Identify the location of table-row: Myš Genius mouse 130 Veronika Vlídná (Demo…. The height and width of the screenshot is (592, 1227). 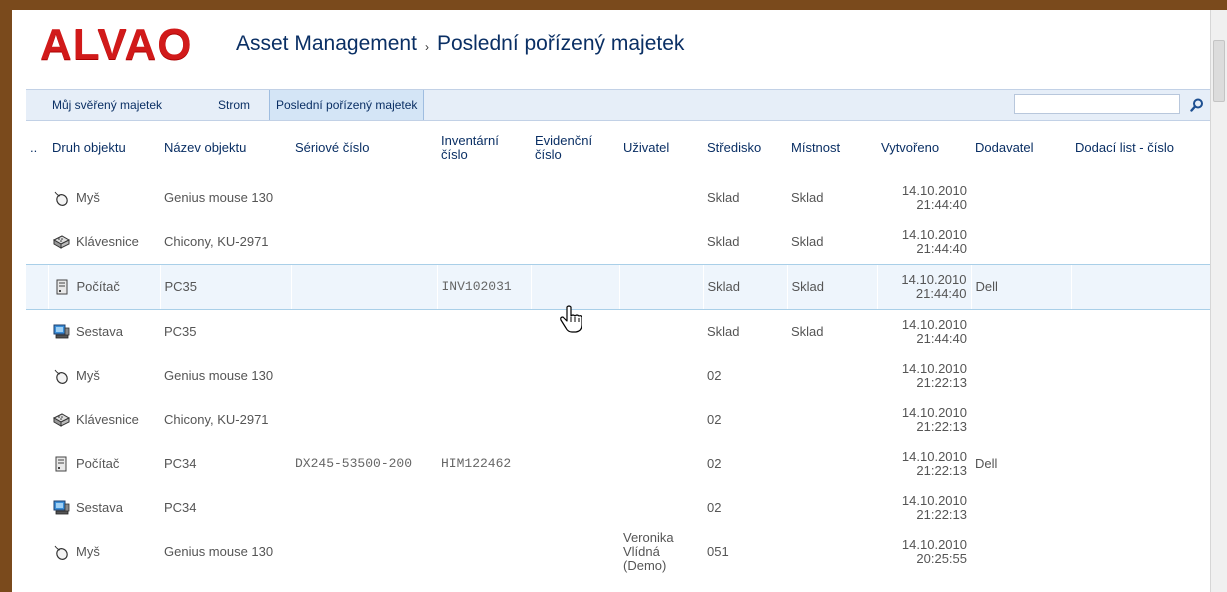
(618, 552).